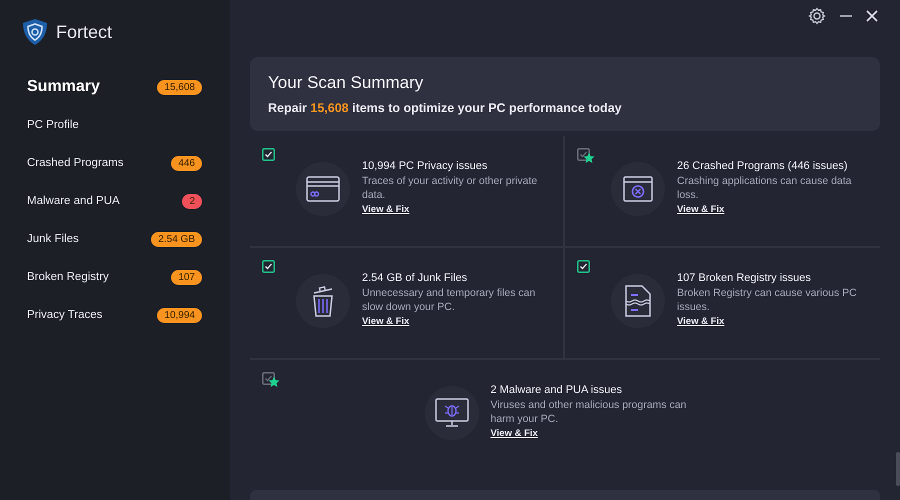 Image resolution: width=900 pixels, height=500 pixels. I want to click on count-badge: 107, so click(186, 277).